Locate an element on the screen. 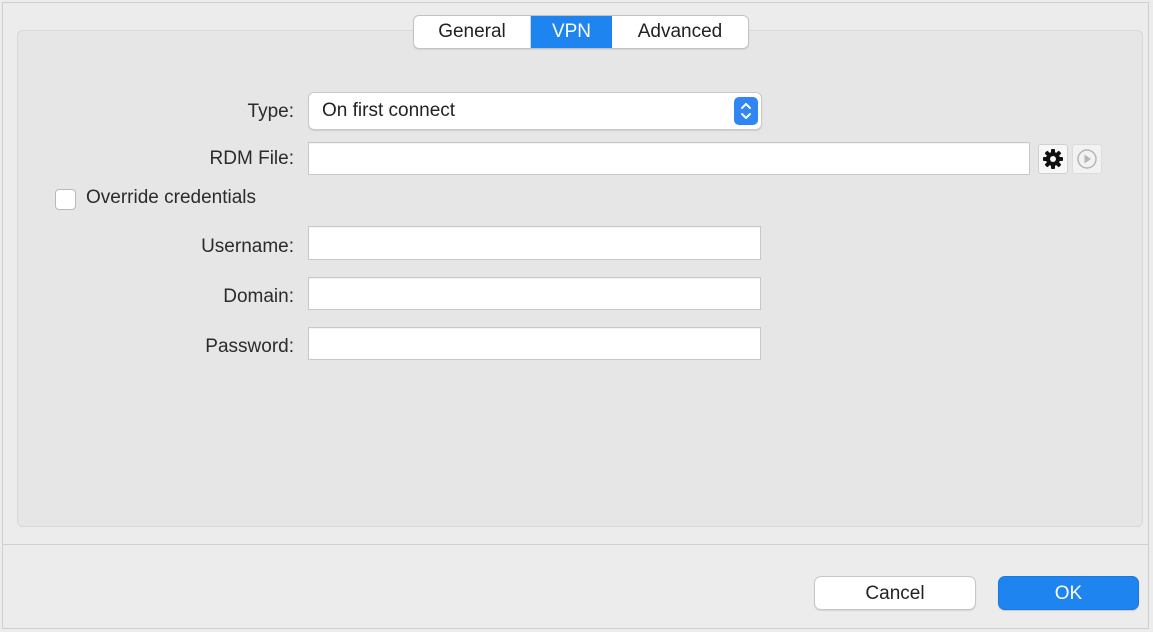 This screenshot has width=1153, height=632. domain-field is located at coordinates (534, 293).